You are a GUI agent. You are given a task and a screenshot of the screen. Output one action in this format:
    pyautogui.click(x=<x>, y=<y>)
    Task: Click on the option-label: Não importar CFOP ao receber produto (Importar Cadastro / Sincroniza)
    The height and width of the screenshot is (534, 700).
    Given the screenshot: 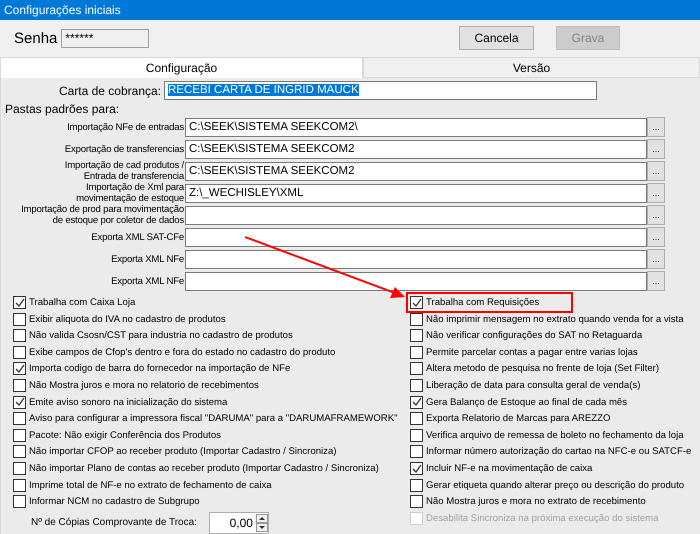 What is the action you would take?
    pyautogui.click(x=182, y=452)
    